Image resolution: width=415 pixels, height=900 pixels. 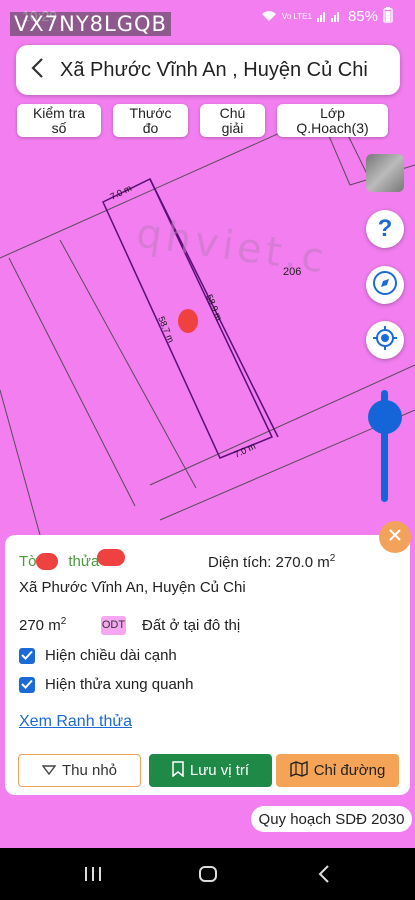 What do you see at coordinates (90, 24) in the screenshot?
I see `watermark-id: VX7NY8LGQB` at bounding box center [90, 24].